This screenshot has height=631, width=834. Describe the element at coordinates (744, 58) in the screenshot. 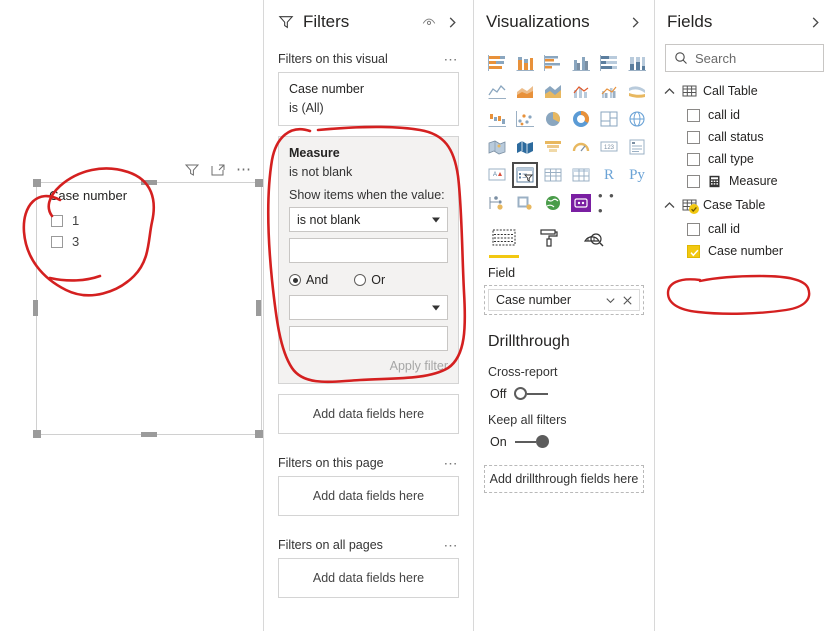

I see `fields-search-box: Search` at that location.